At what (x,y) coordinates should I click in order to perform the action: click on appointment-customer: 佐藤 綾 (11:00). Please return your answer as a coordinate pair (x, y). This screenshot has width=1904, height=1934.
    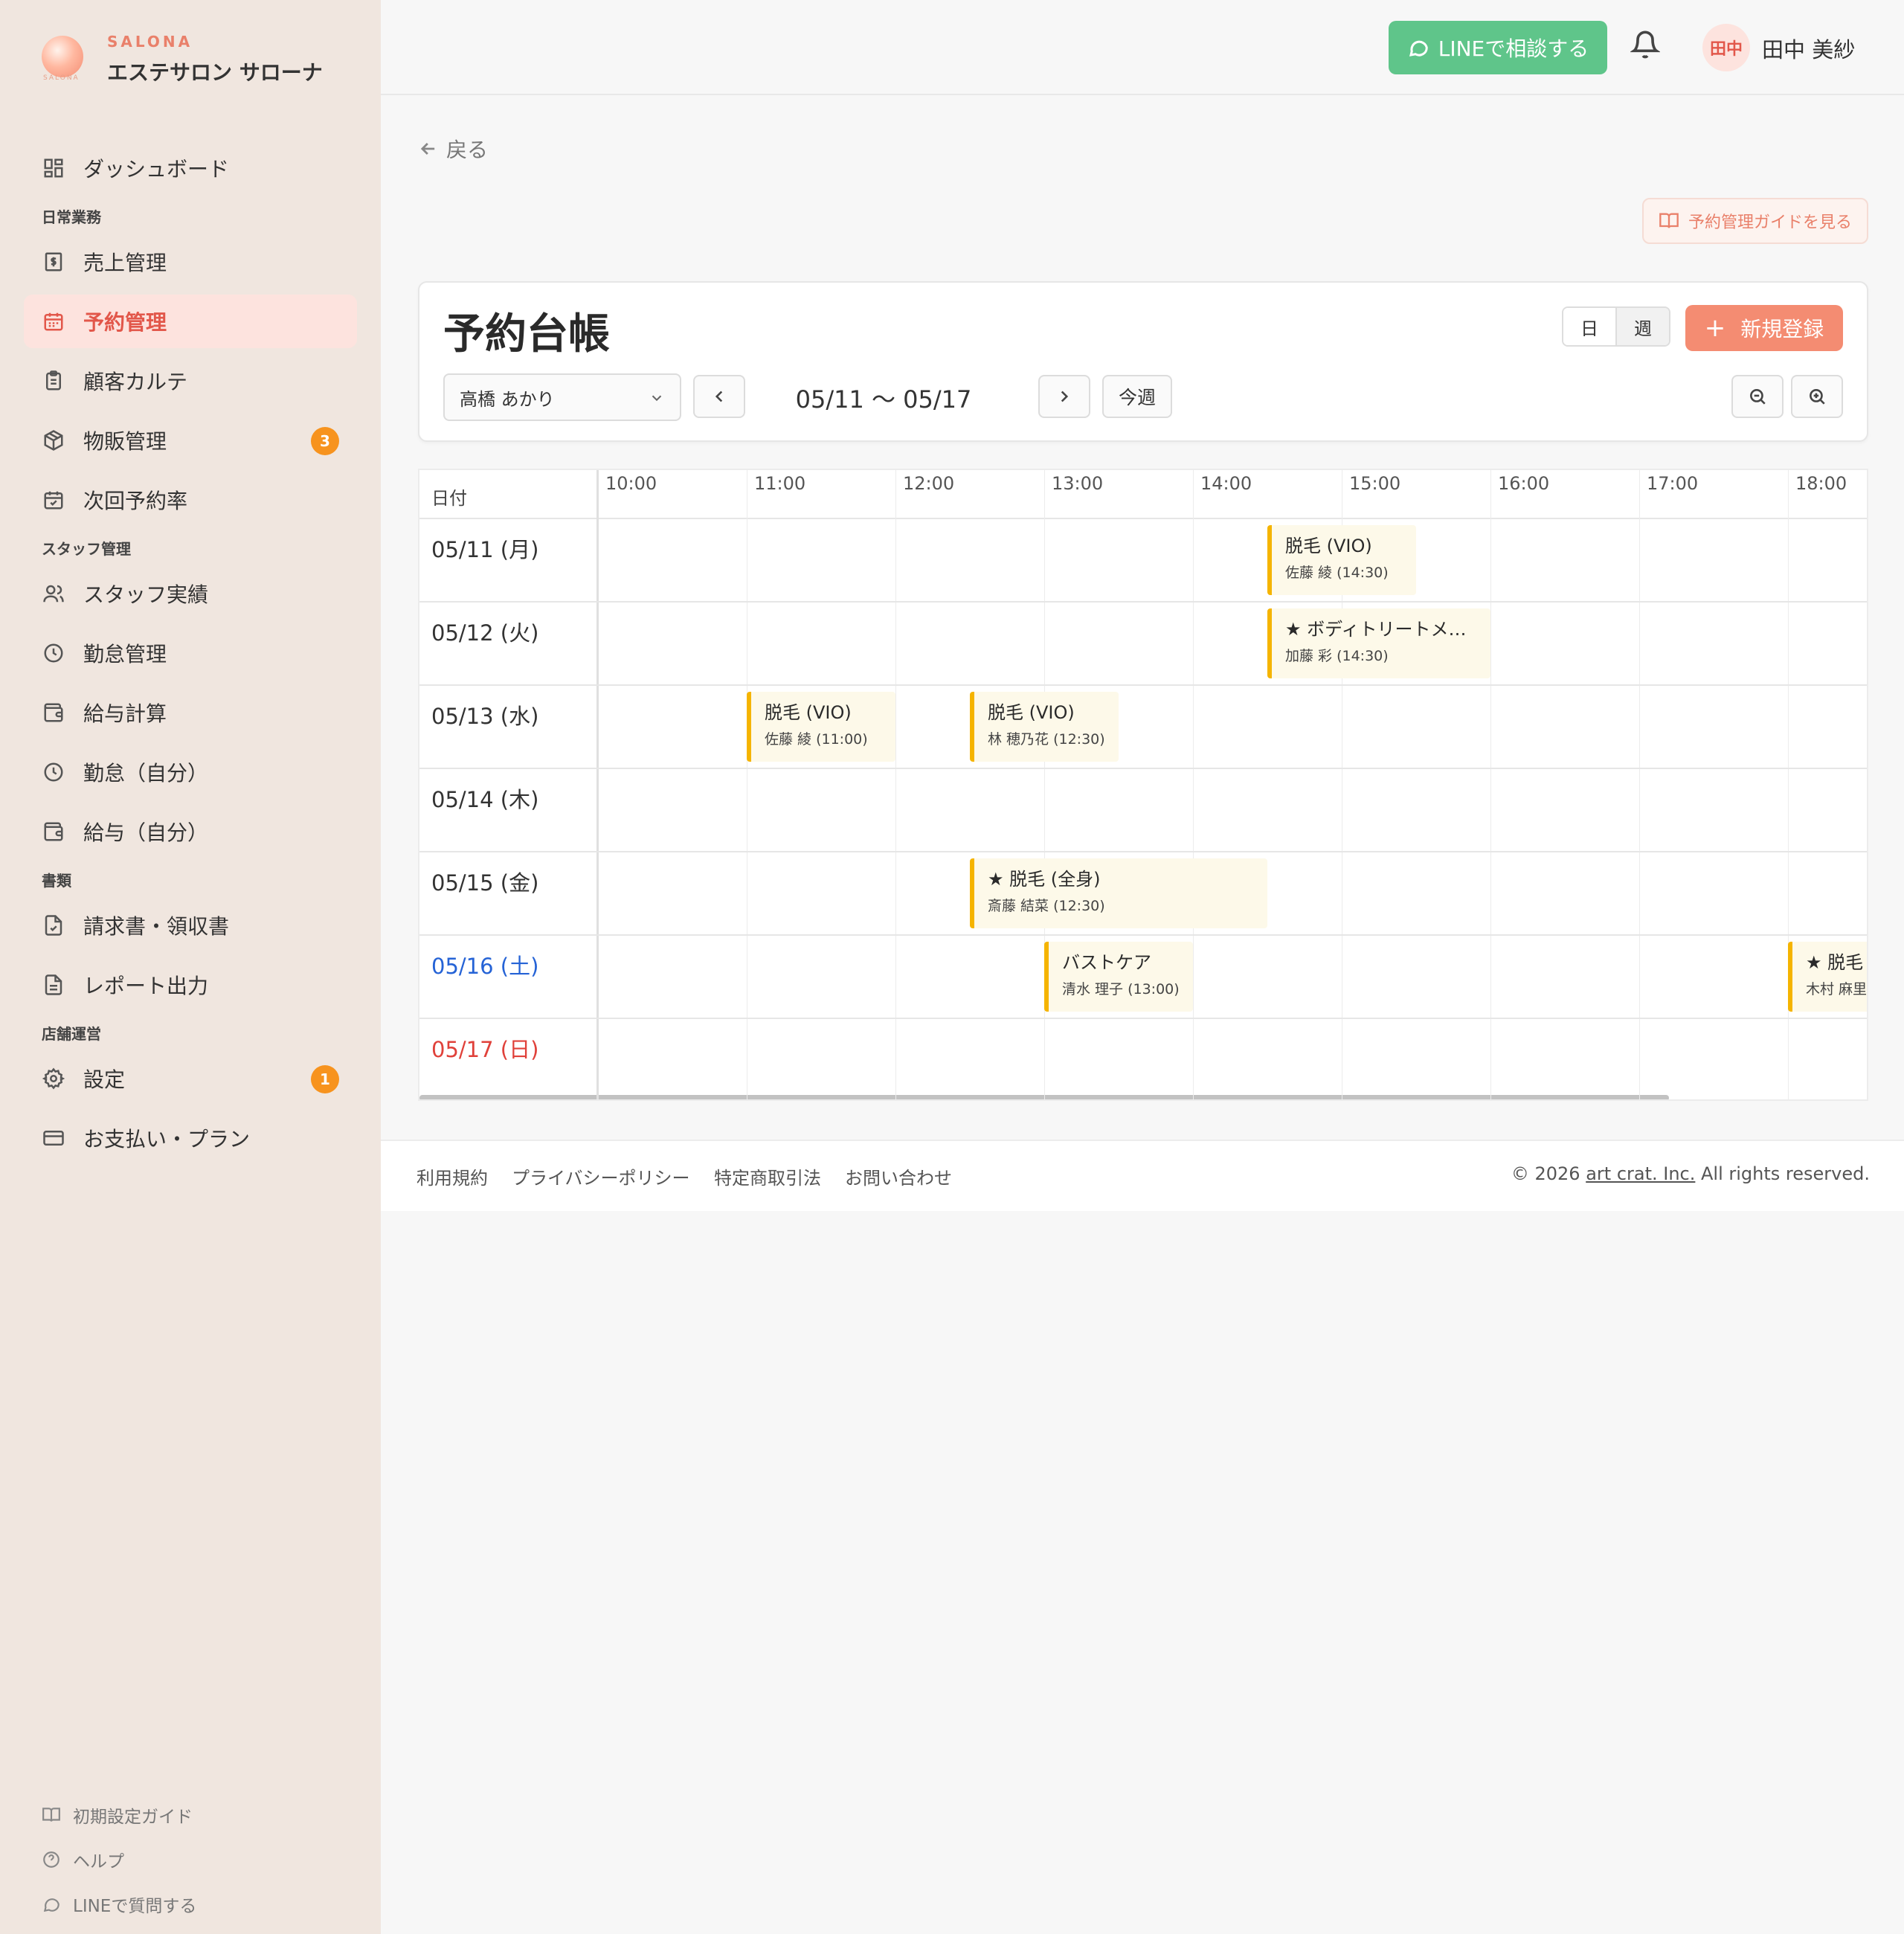
    Looking at the image, I should click on (817, 739).